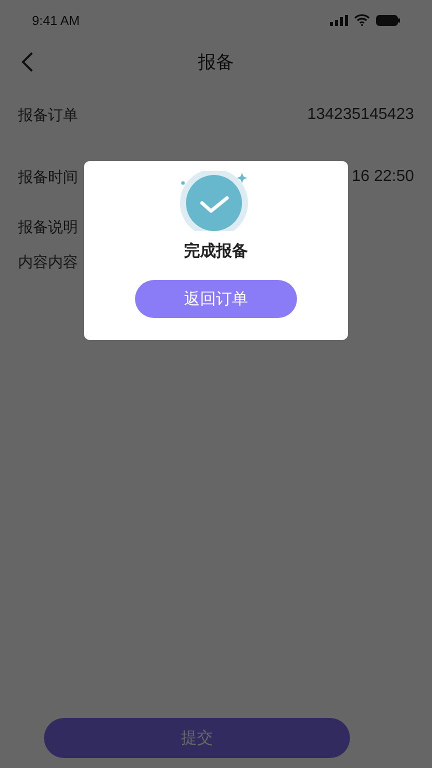 The height and width of the screenshot is (768, 432). I want to click on page-title: 报备, so click(216, 62).